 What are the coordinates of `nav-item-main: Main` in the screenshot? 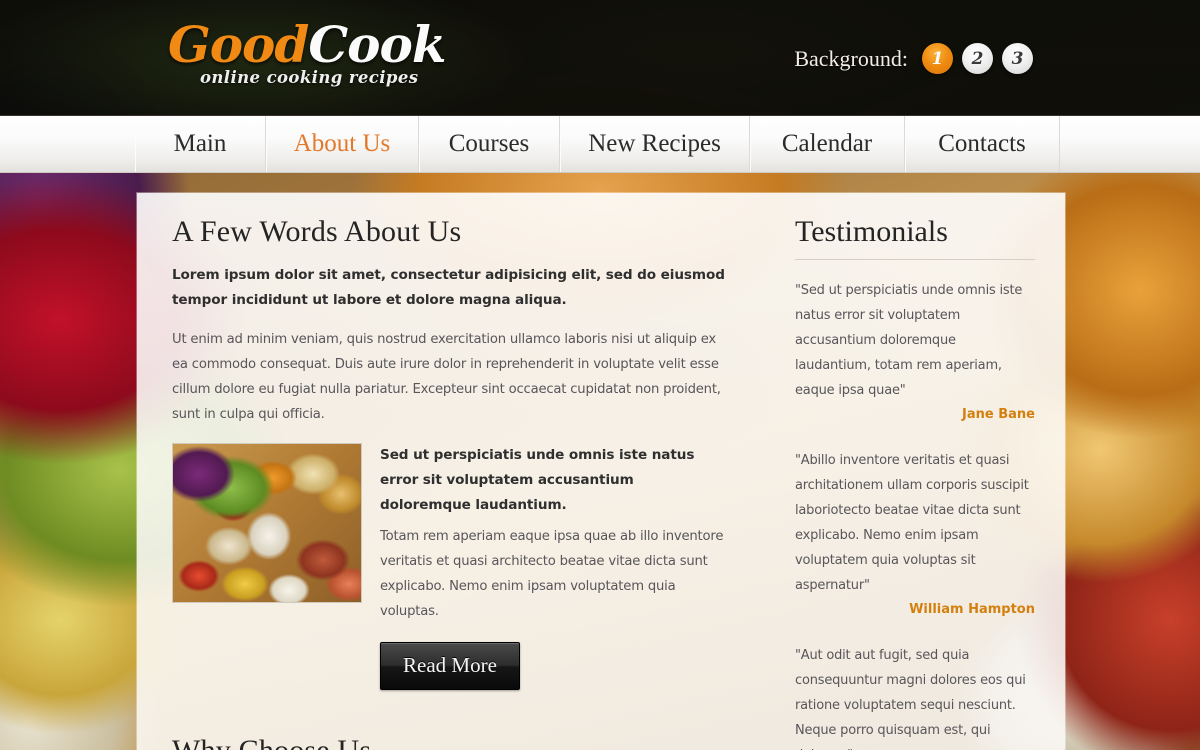 It's located at (200, 144).